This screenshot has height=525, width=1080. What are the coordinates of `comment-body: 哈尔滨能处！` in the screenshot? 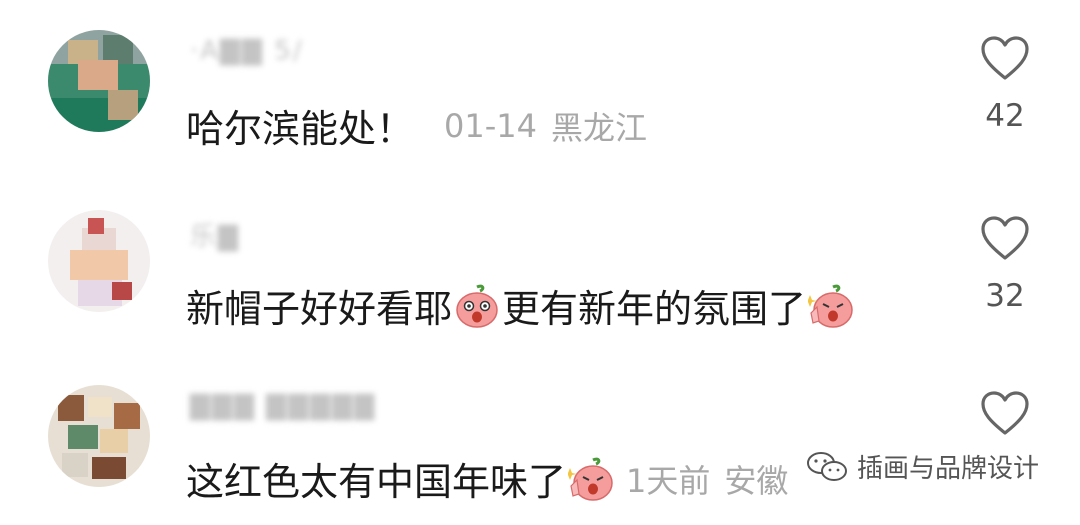 It's located at (300, 129).